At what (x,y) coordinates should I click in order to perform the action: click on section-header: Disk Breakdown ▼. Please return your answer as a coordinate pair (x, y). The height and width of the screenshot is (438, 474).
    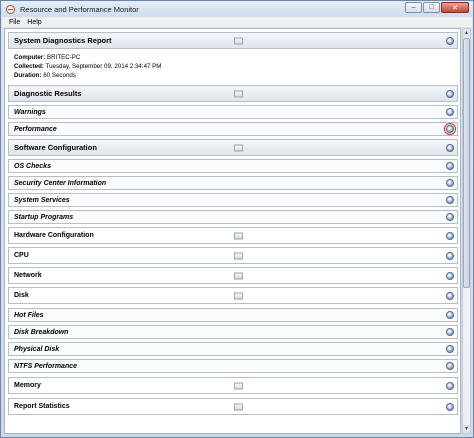
    Looking at the image, I should click on (233, 332).